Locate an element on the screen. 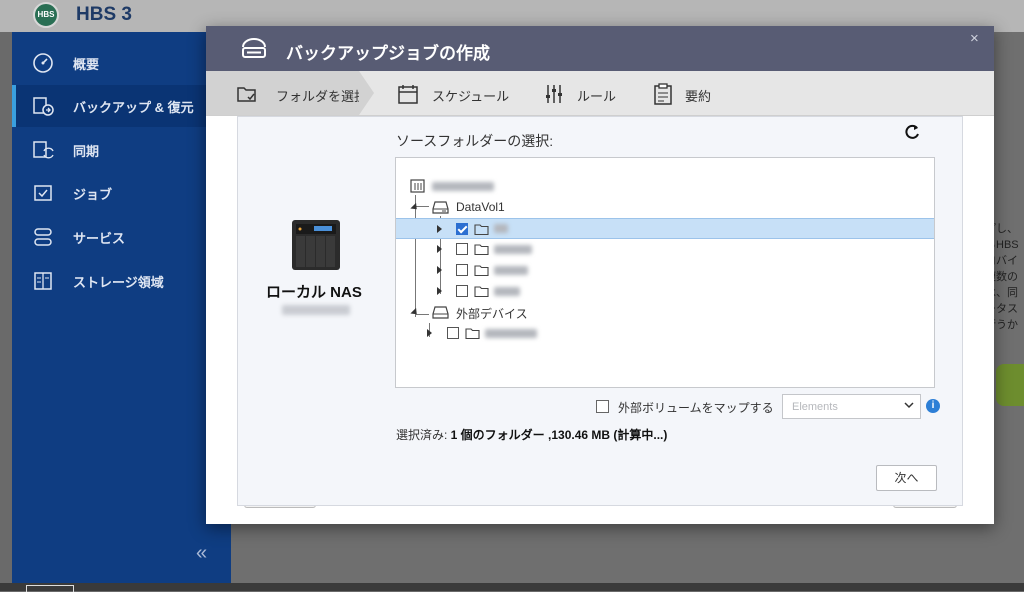 This screenshot has width=1024, height=592. select-placeholder: Elements is located at coordinates (815, 407).